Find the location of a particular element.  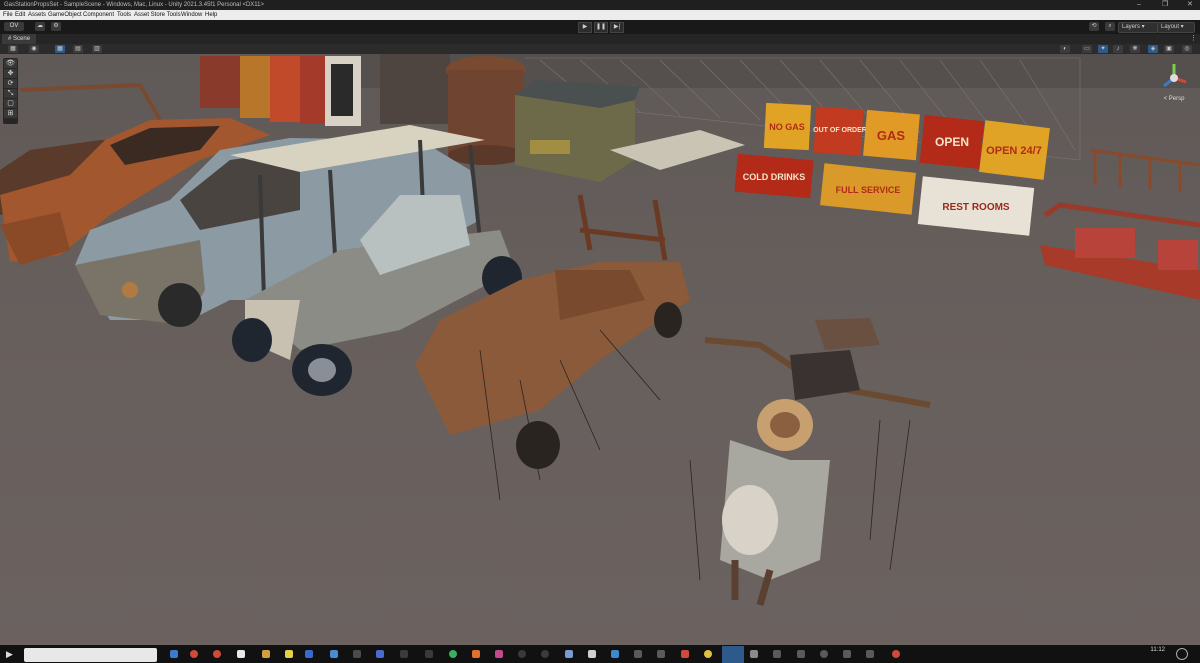

minimize-icon: – is located at coordinates (1139, 5).